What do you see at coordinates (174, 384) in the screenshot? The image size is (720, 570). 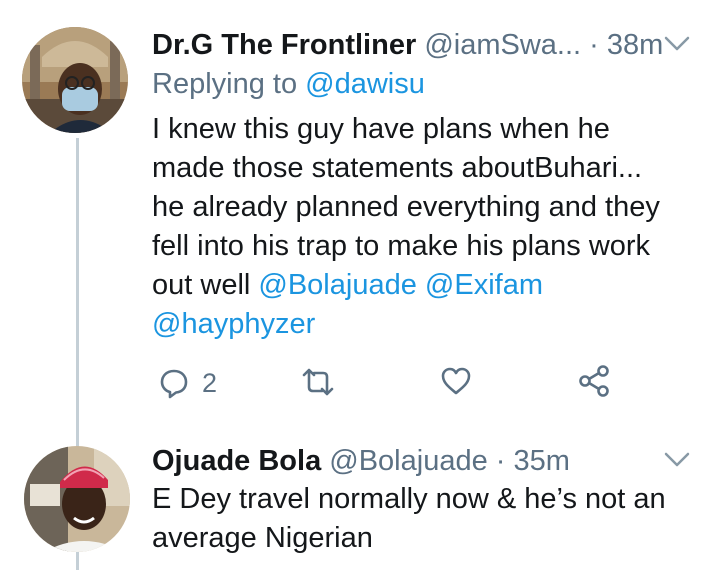 I see `reply-icon` at bounding box center [174, 384].